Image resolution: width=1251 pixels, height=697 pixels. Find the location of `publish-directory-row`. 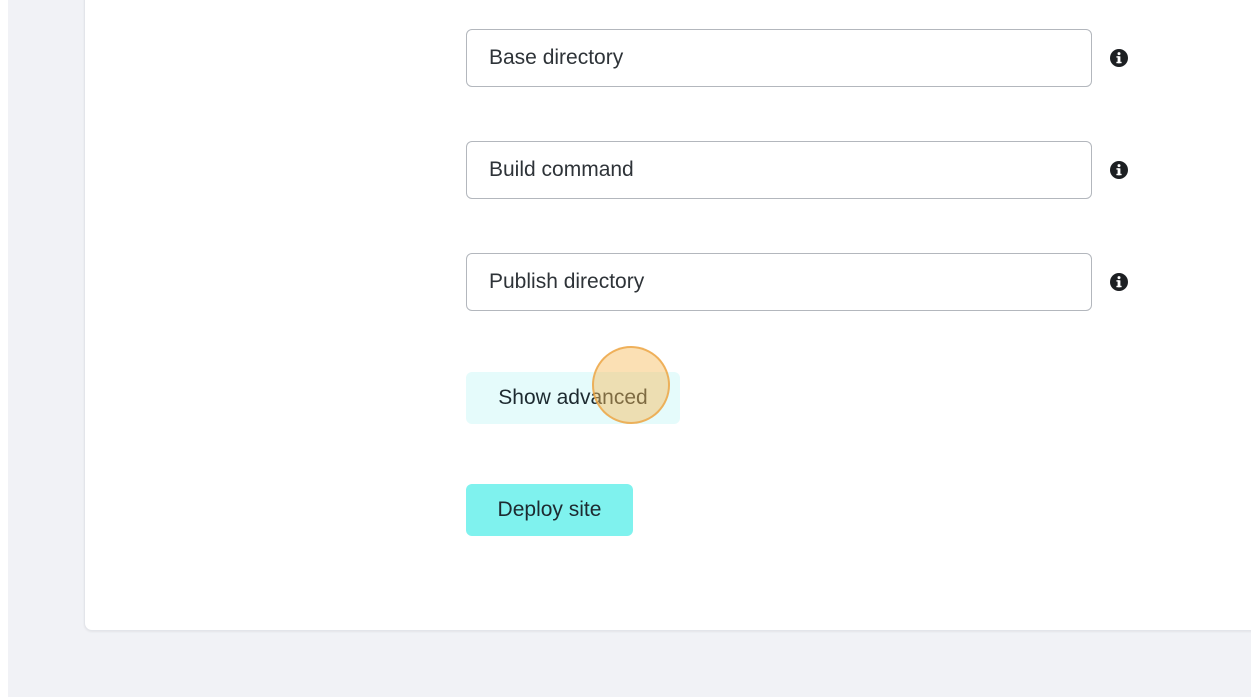

publish-directory-row is located at coordinates (811, 283).